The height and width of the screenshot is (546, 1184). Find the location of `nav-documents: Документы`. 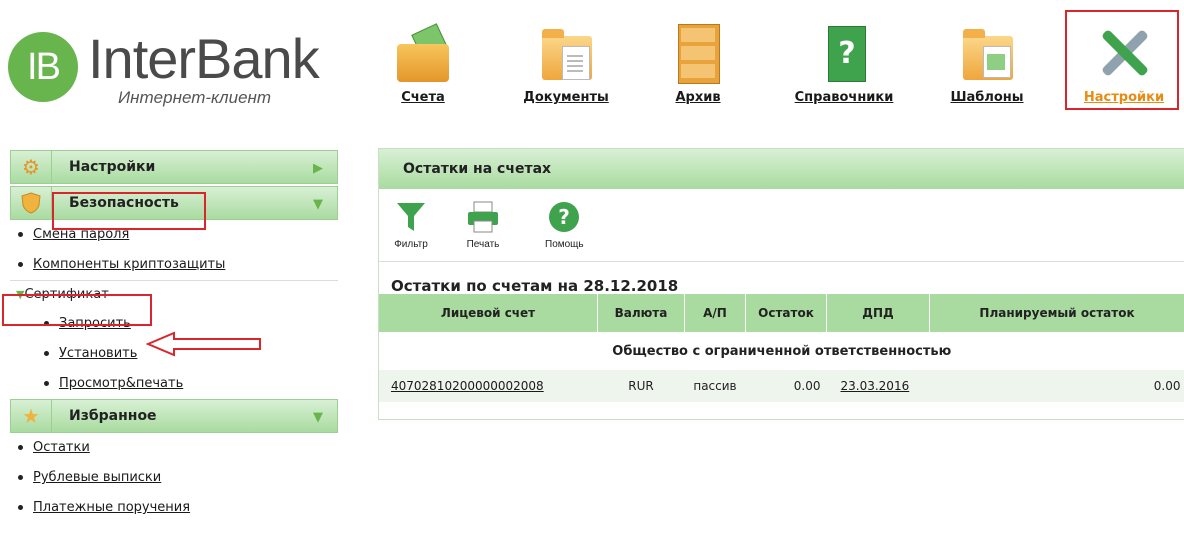

nav-documents: Документы is located at coordinates (566, 63).